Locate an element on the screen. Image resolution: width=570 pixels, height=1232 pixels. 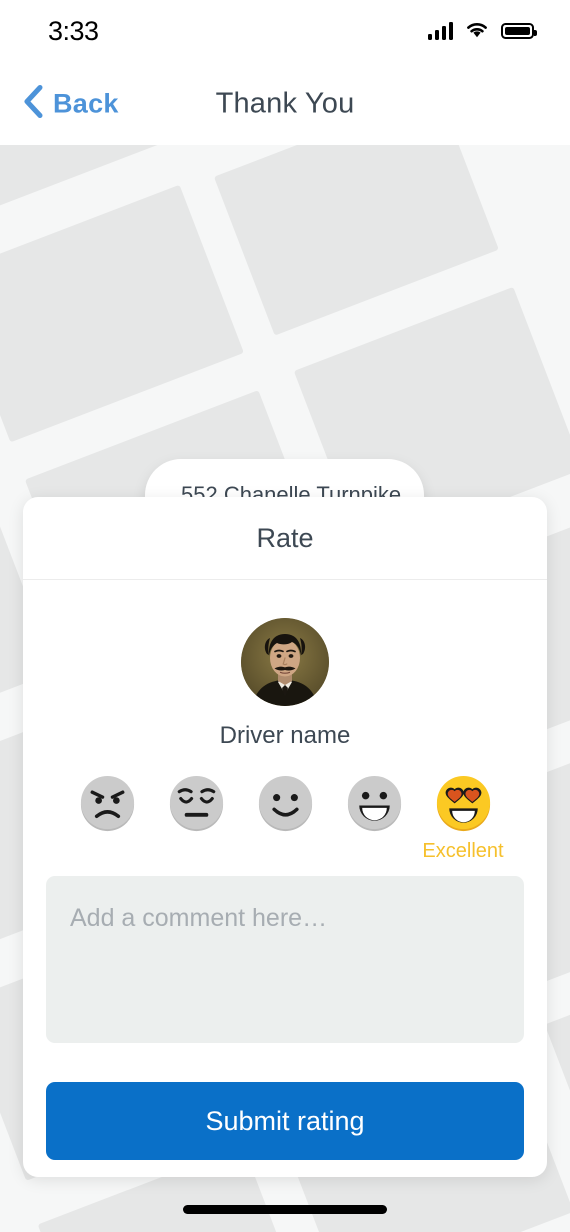
battery-full-icon is located at coordinates (519, 31).